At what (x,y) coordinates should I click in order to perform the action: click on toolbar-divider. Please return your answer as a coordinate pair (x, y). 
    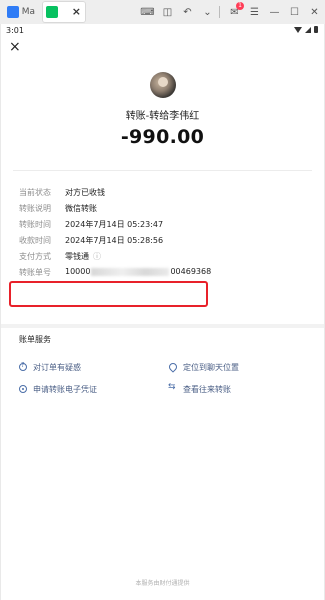
    Looking at the image, I should click on (219, 12).